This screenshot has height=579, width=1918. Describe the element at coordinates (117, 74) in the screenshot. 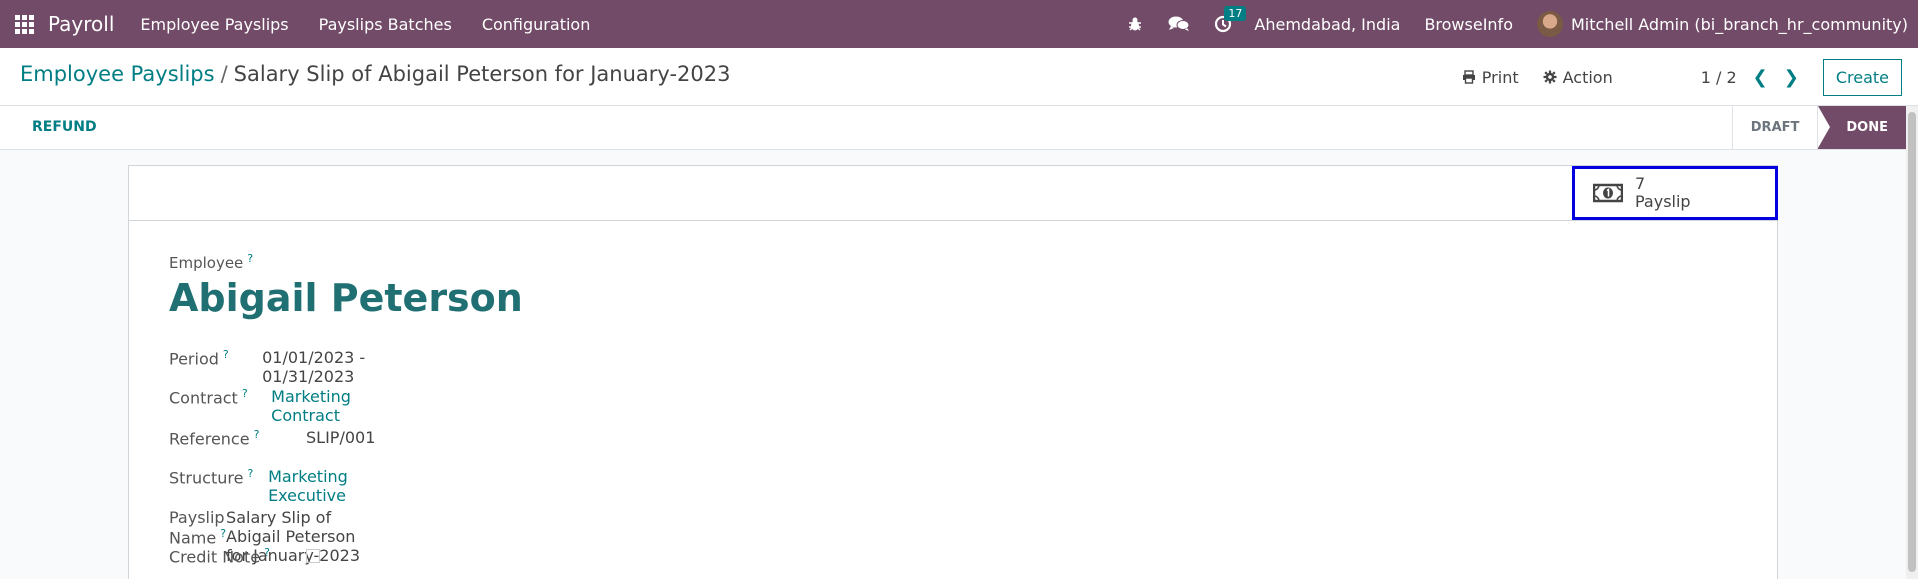

I see `breadcrumb-parent-link: Employee Payslips` at that location.